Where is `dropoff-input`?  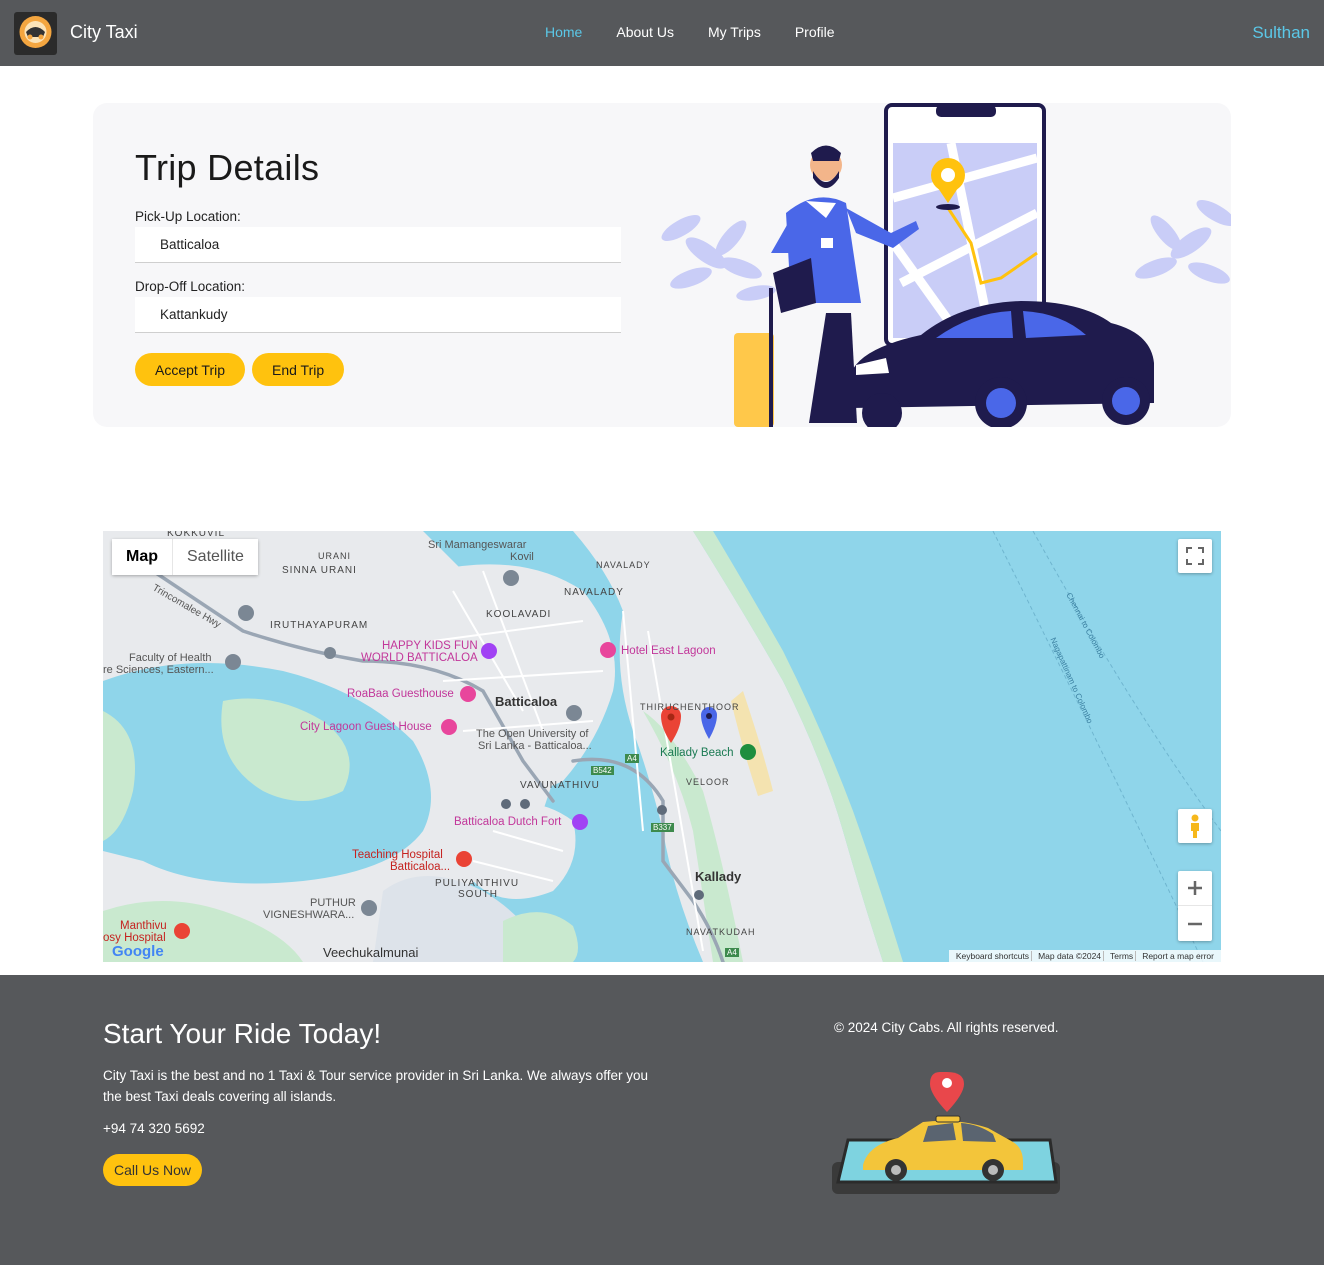 dropoff-input is located at coordinates (378, 315).